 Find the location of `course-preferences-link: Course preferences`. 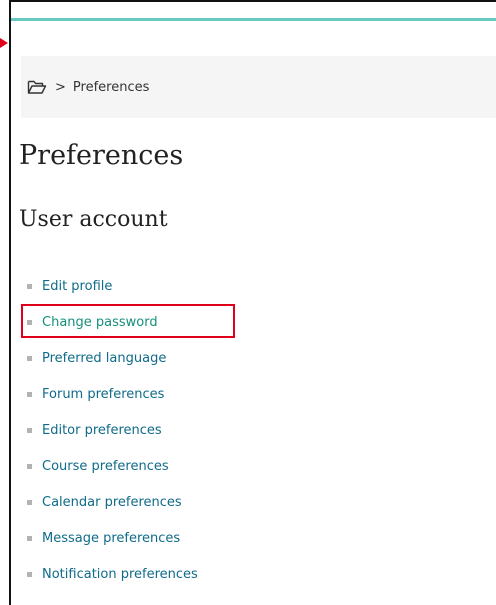

course-preferences-link: Course preferences is located at coordinates (105, 466).